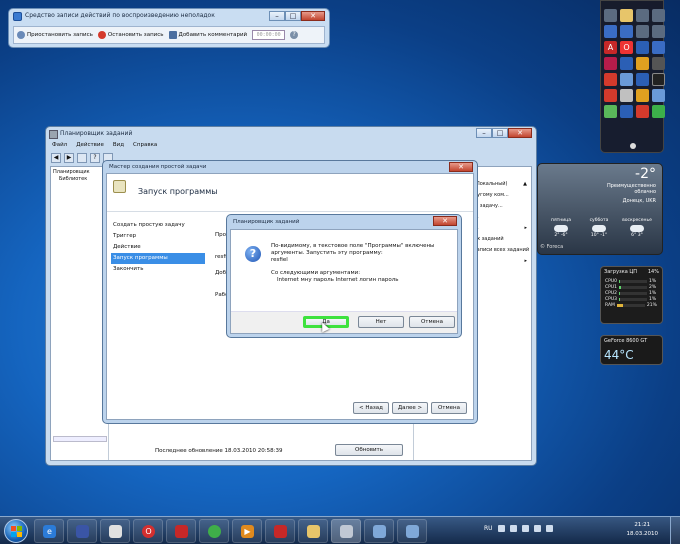 The width and height of the screenshot is (680, 544). Describe the element at coordinates (643, 530) in the screenshot. I see `taskbar-clock: 21:21 18.03.2010` at that location.